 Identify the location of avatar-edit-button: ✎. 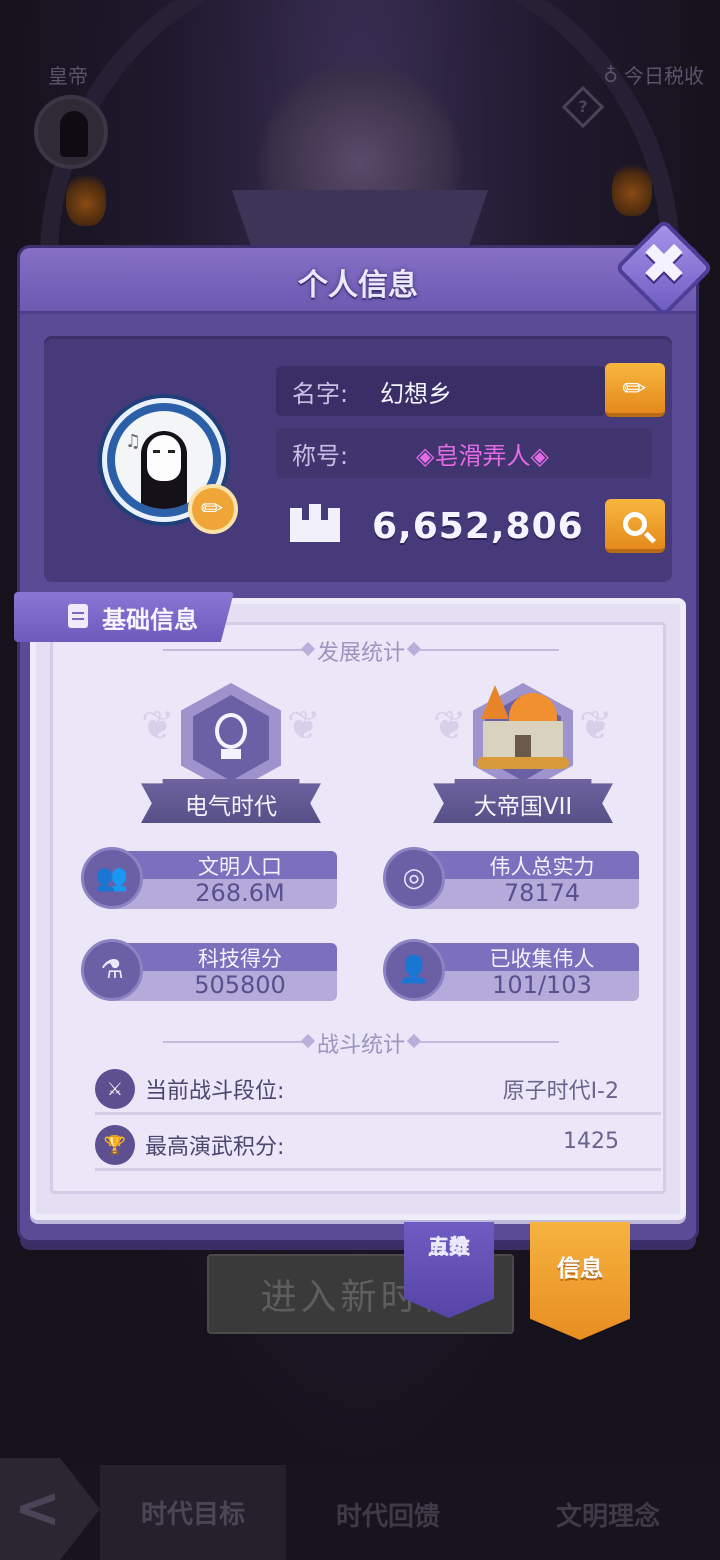
(213, 509).